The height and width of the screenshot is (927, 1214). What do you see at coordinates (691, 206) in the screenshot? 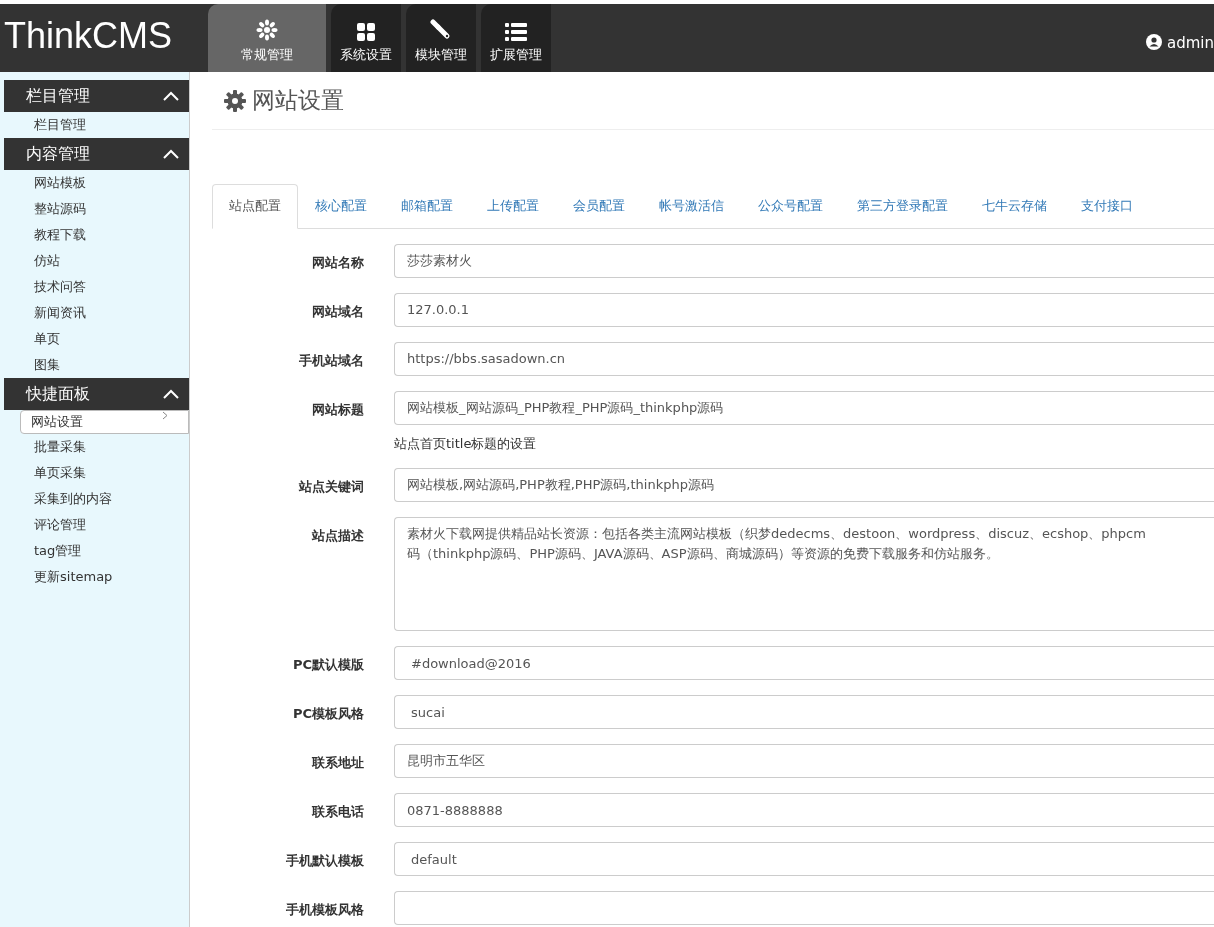
I see `settings-tab: 帐号激活信` at bounding box center [691, 206].